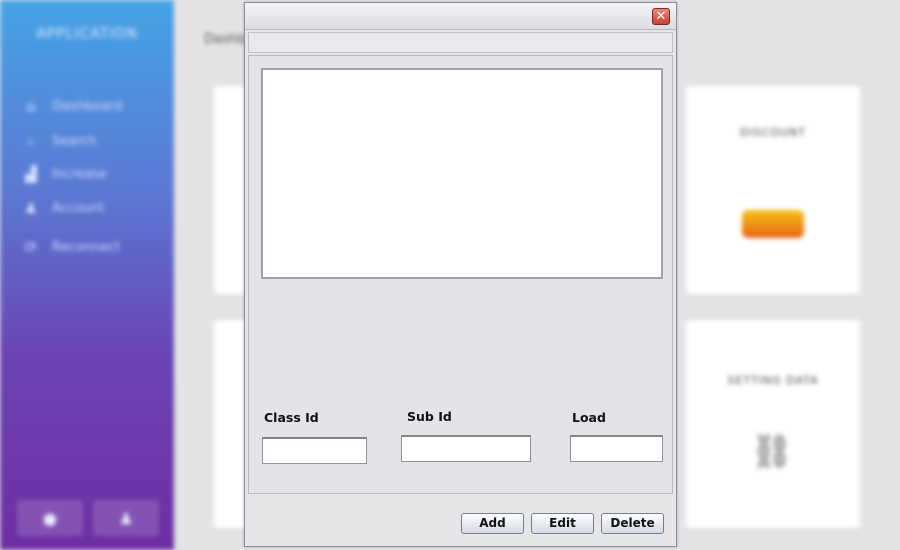  I want to click on sub-id-field, so click(466, 448).